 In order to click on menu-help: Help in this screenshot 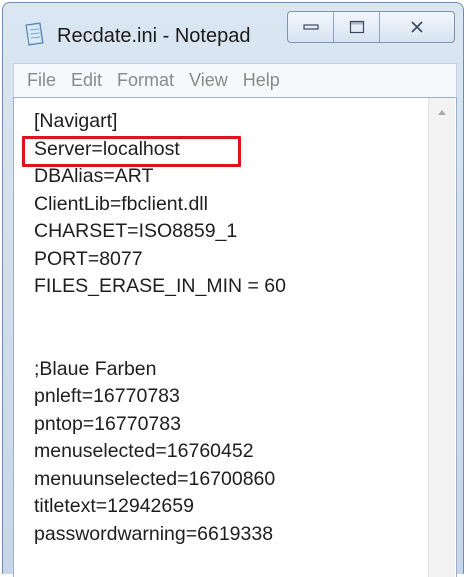, I will do `click(261, 80)`.